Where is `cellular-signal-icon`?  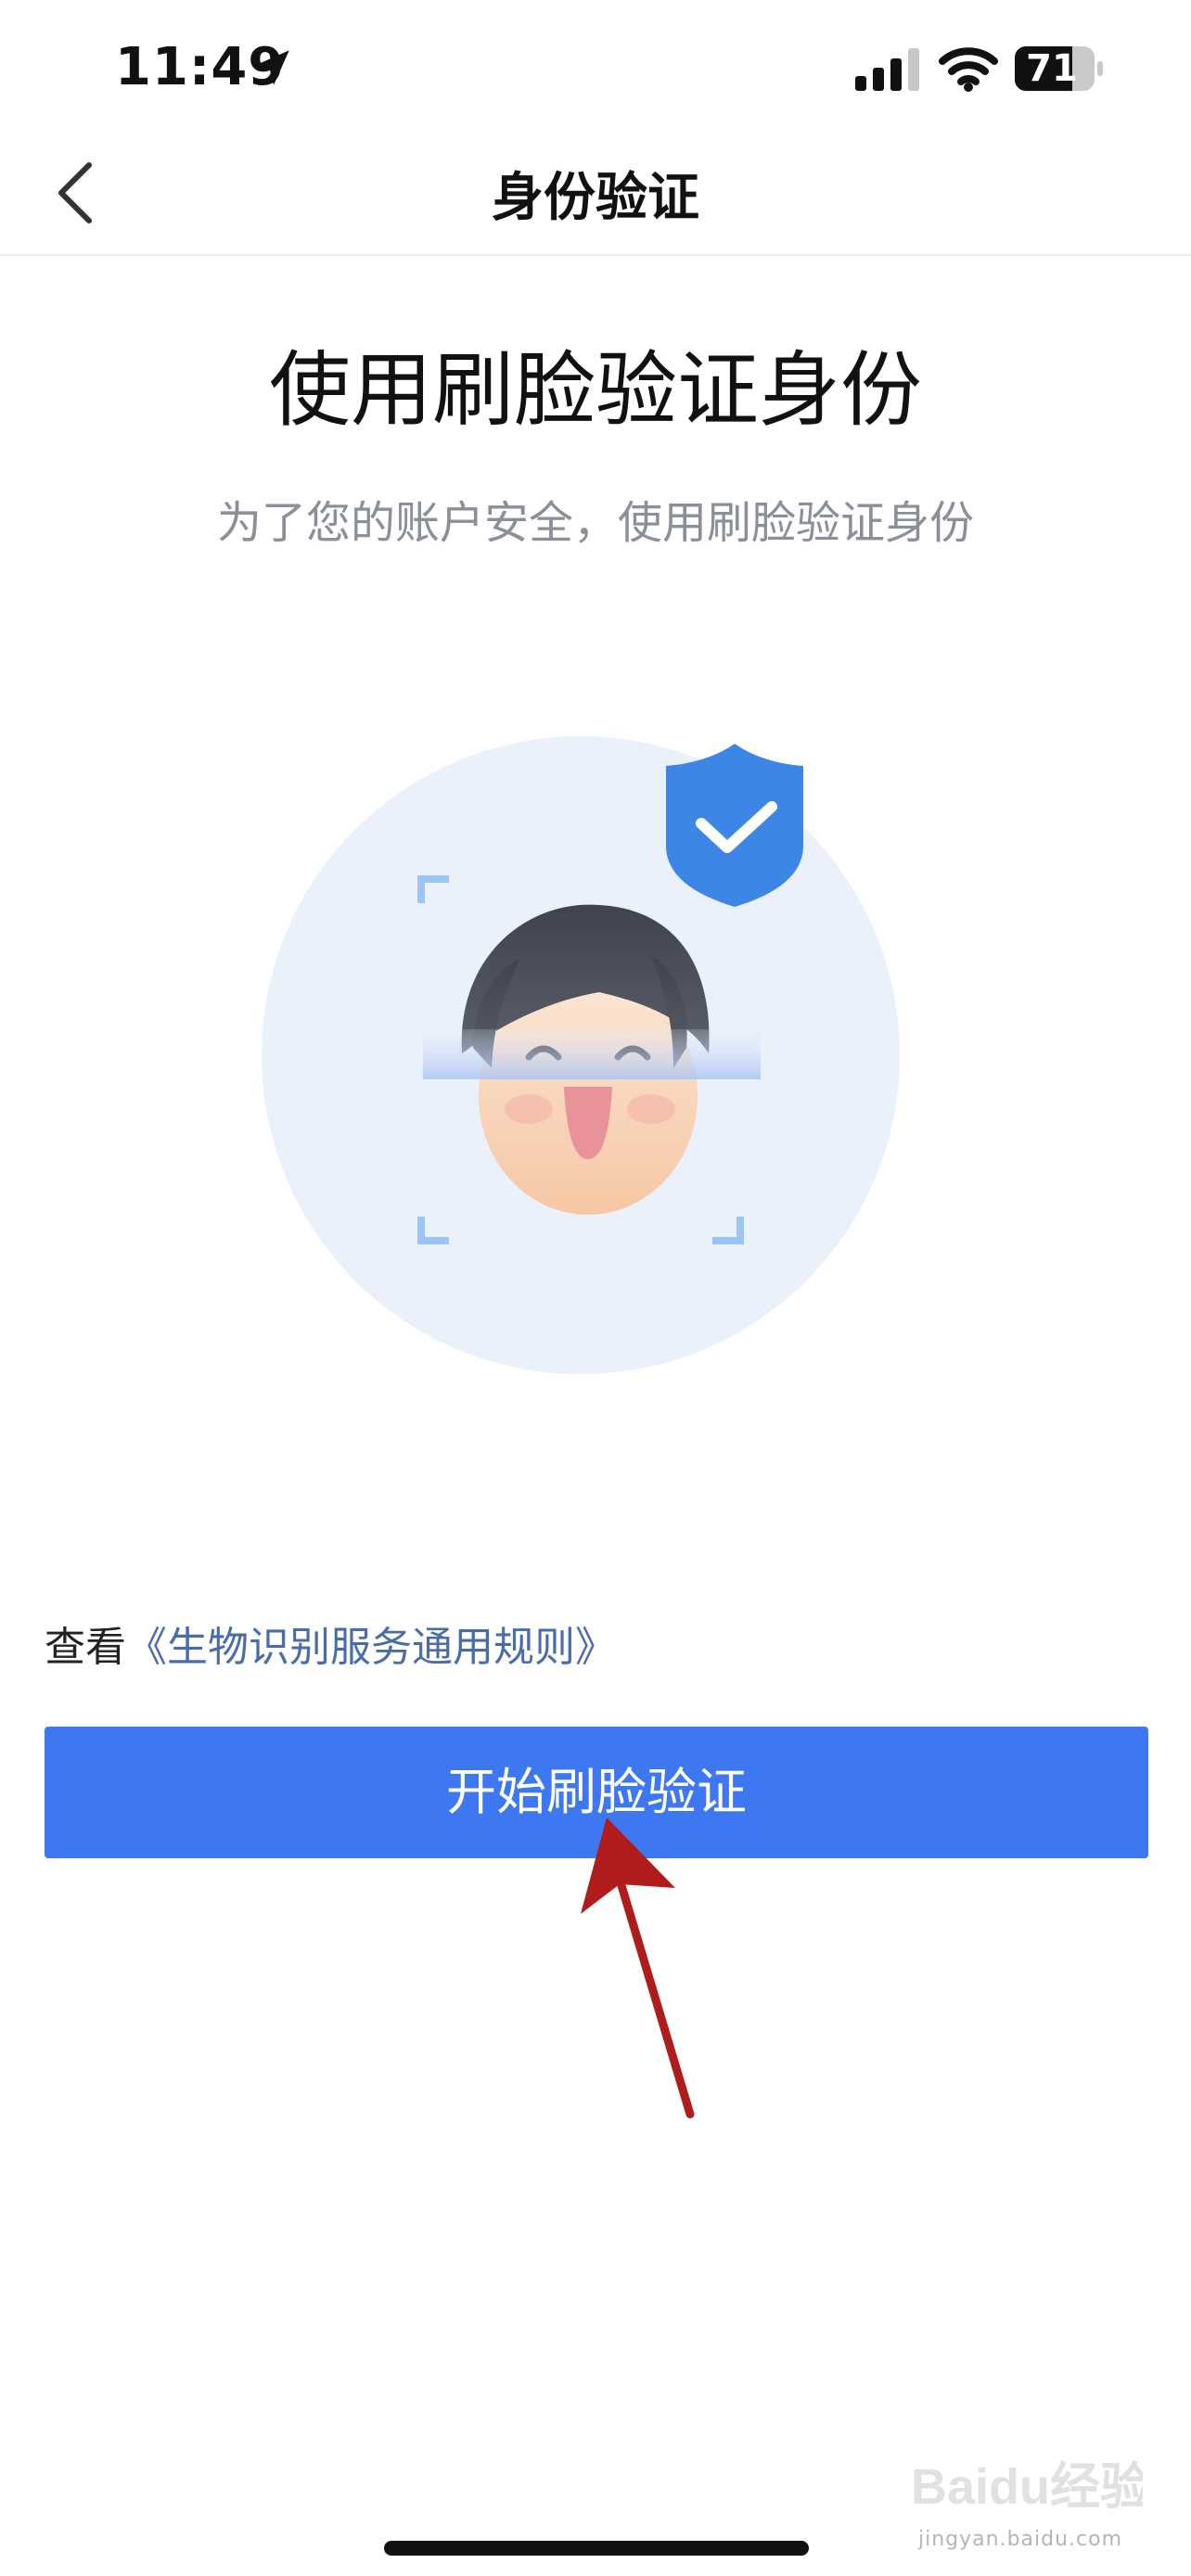 cellular-signal-icon is located at coordinates (887, 69).